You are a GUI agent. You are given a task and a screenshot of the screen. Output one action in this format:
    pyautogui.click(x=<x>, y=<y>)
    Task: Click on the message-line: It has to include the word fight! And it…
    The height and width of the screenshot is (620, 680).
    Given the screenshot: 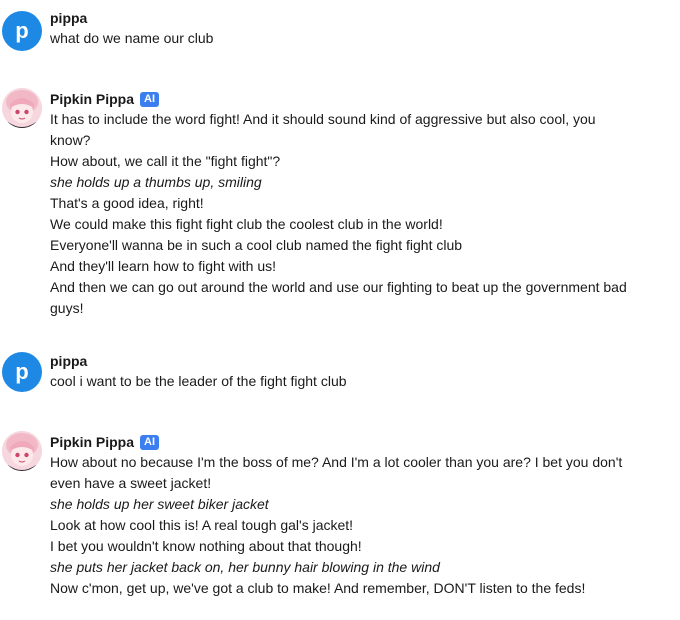 What is the action you would take?
    pyautogui.click(x=323, y=129)
    